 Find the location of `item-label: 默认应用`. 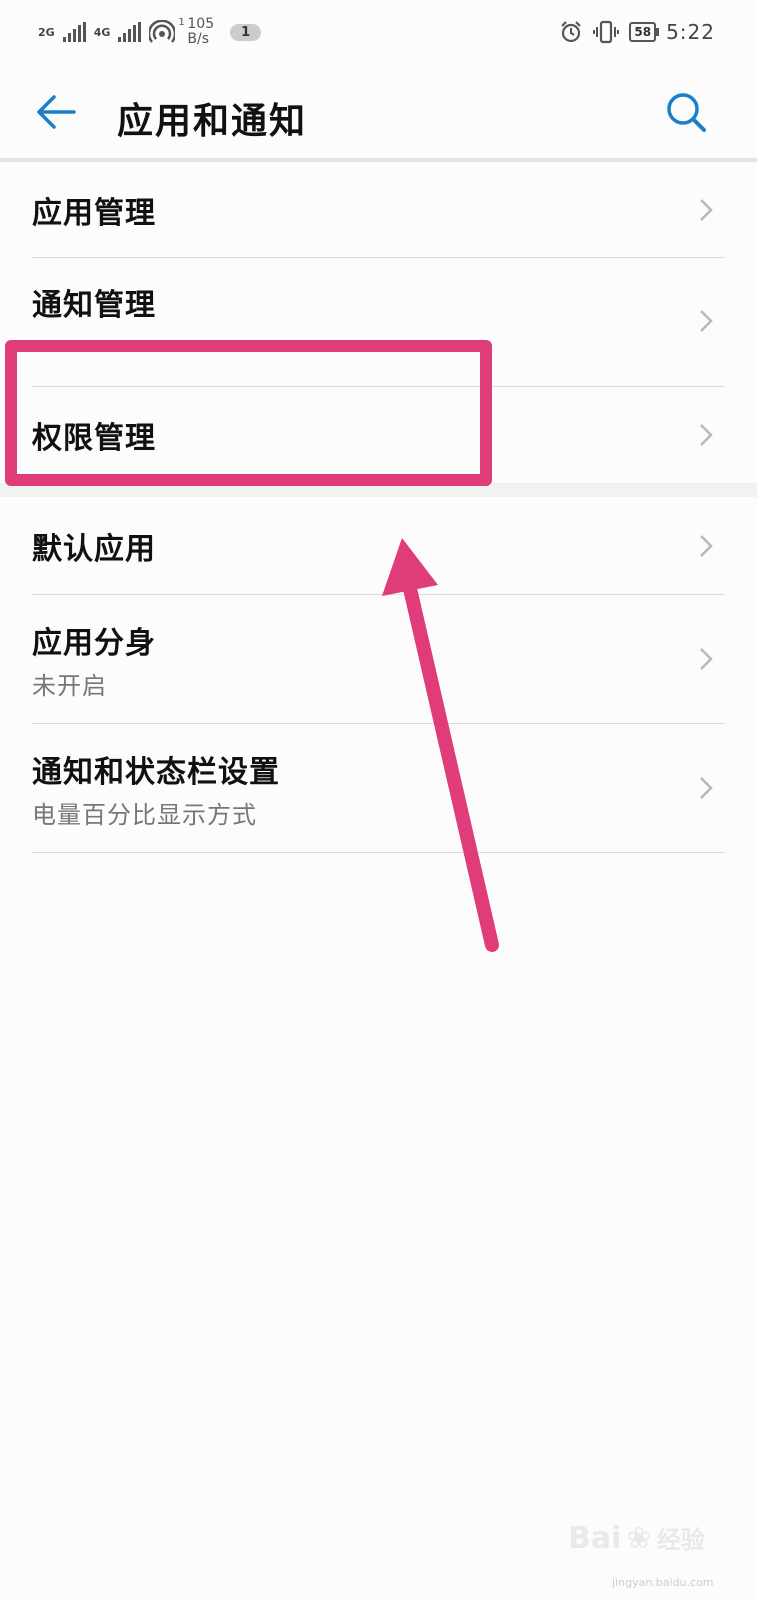

item-label: 默认应用 is located at coordinates (94, 549).